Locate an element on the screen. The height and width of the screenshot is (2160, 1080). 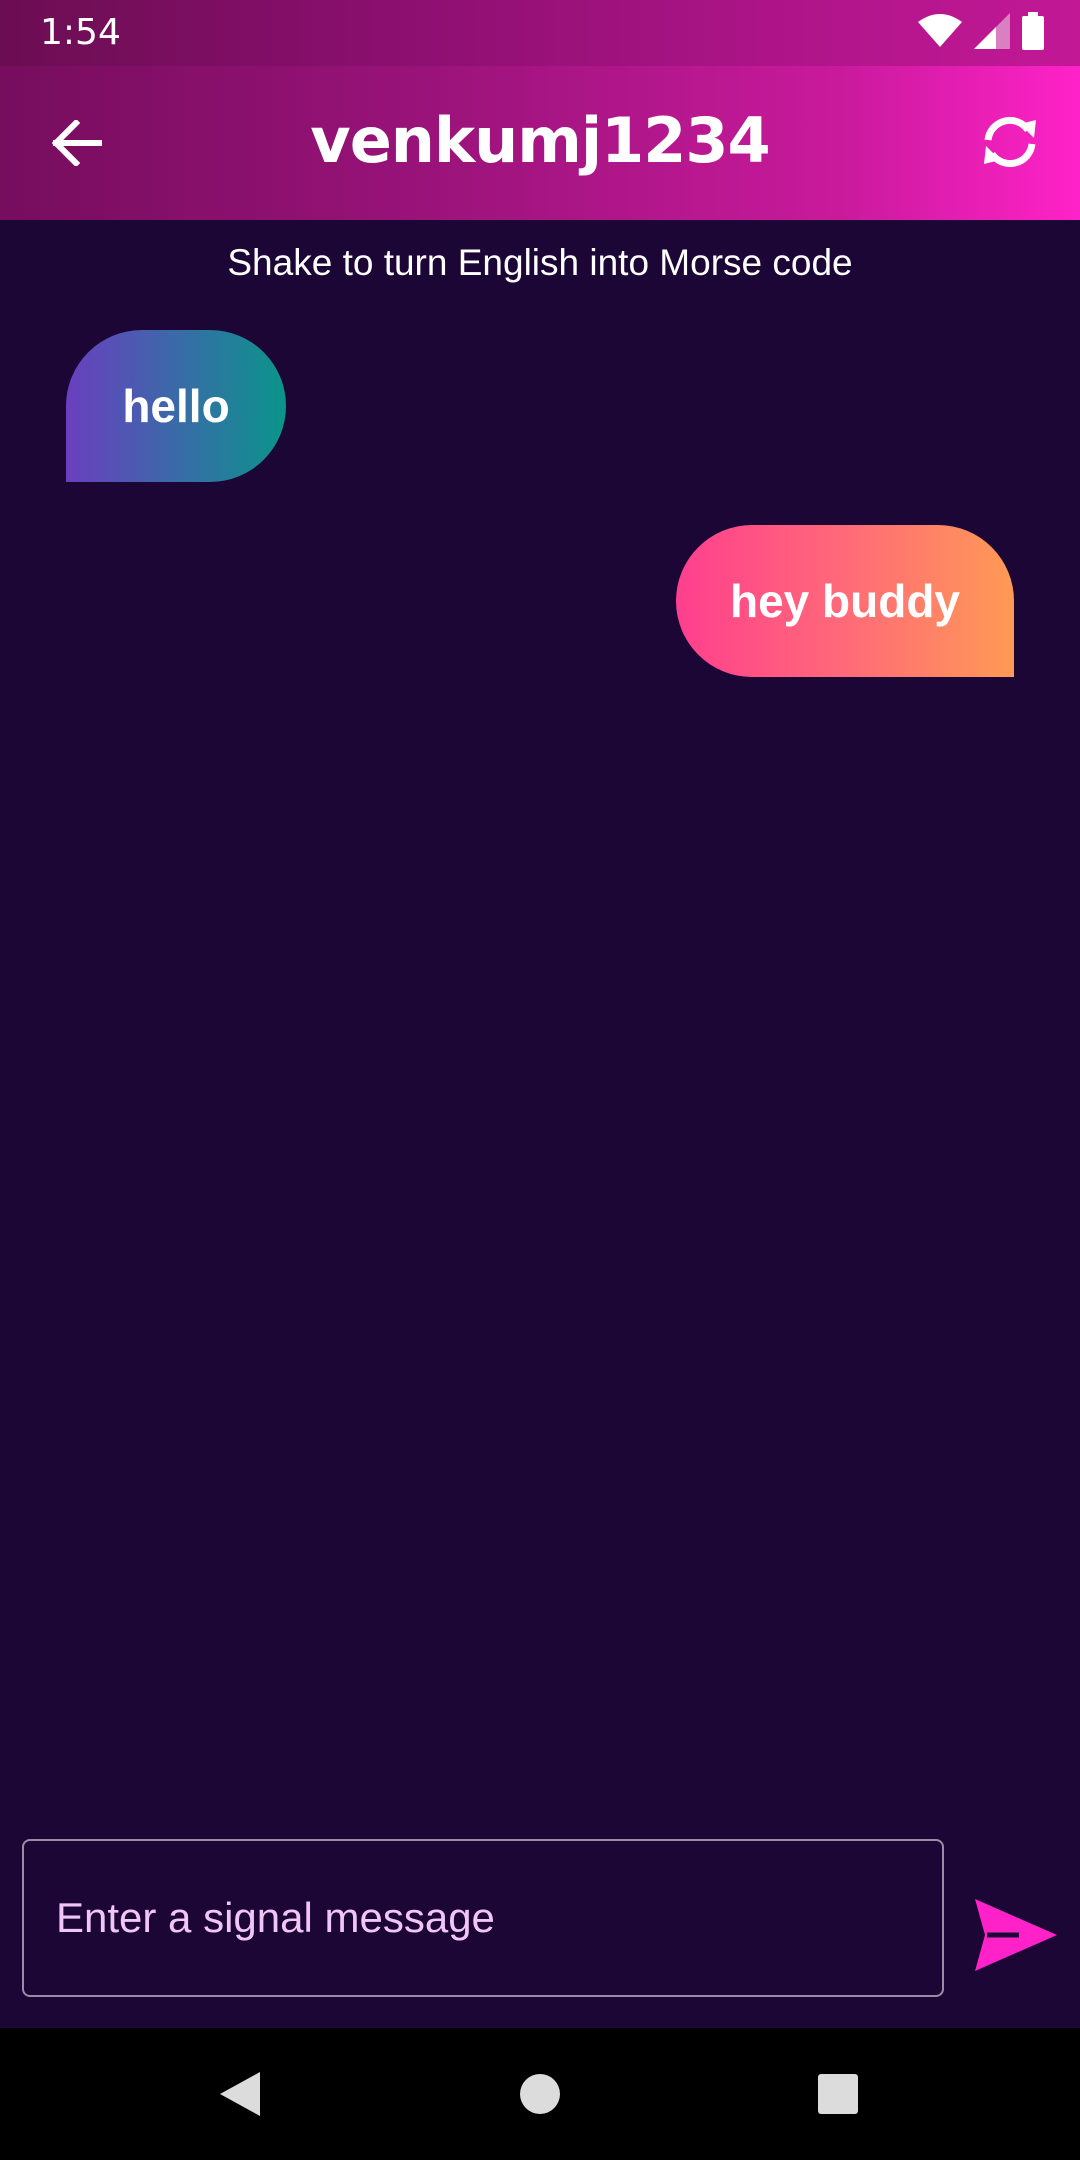
message-text: hello is located at coordinates (176, 406).